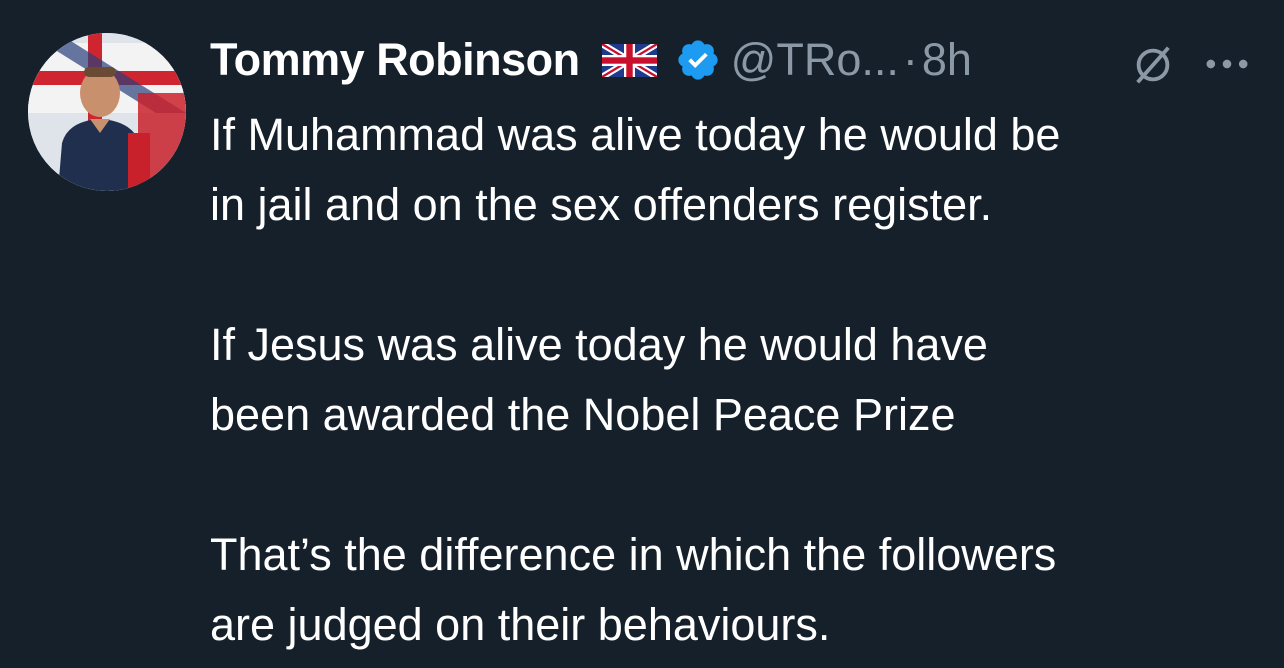 Image resolution: width=1284 pixels, height=668 pixels. What do you see at coordinates (395, 60) in the screenshot?
I see `display-name: Tommy Robinson` at bounding box center [395, 60].